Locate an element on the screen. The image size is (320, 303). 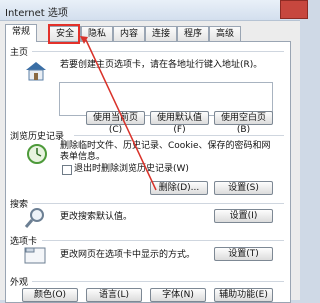
annotation-arrow is located at coordinates (118, 113).